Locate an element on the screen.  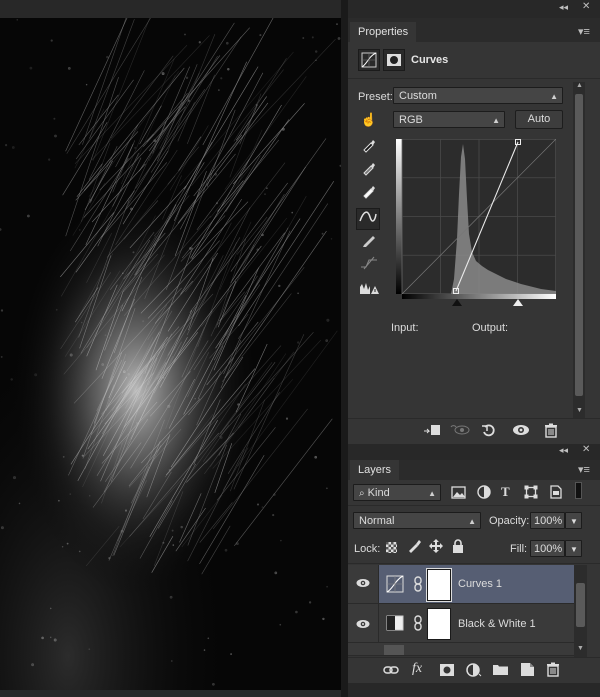
blend-mode-dropdown: Normal ▲ is located at coordinates (417, 520).